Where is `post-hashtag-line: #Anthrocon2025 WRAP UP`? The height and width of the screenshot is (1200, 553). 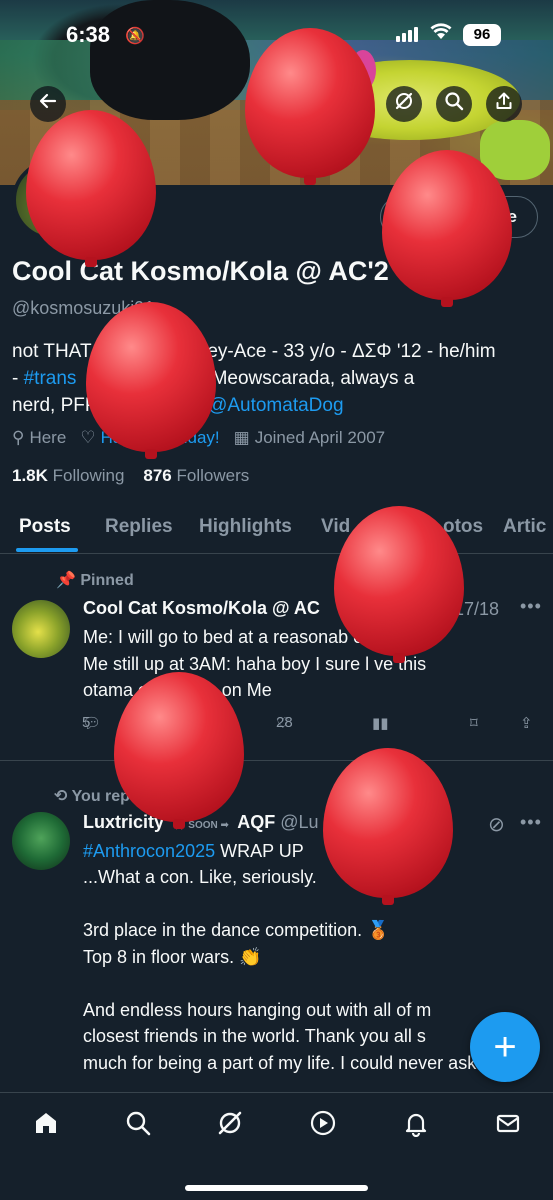 post-hashtag-line: #Anthrocon2025 WRAP UP is located at coordinates (313, 851).